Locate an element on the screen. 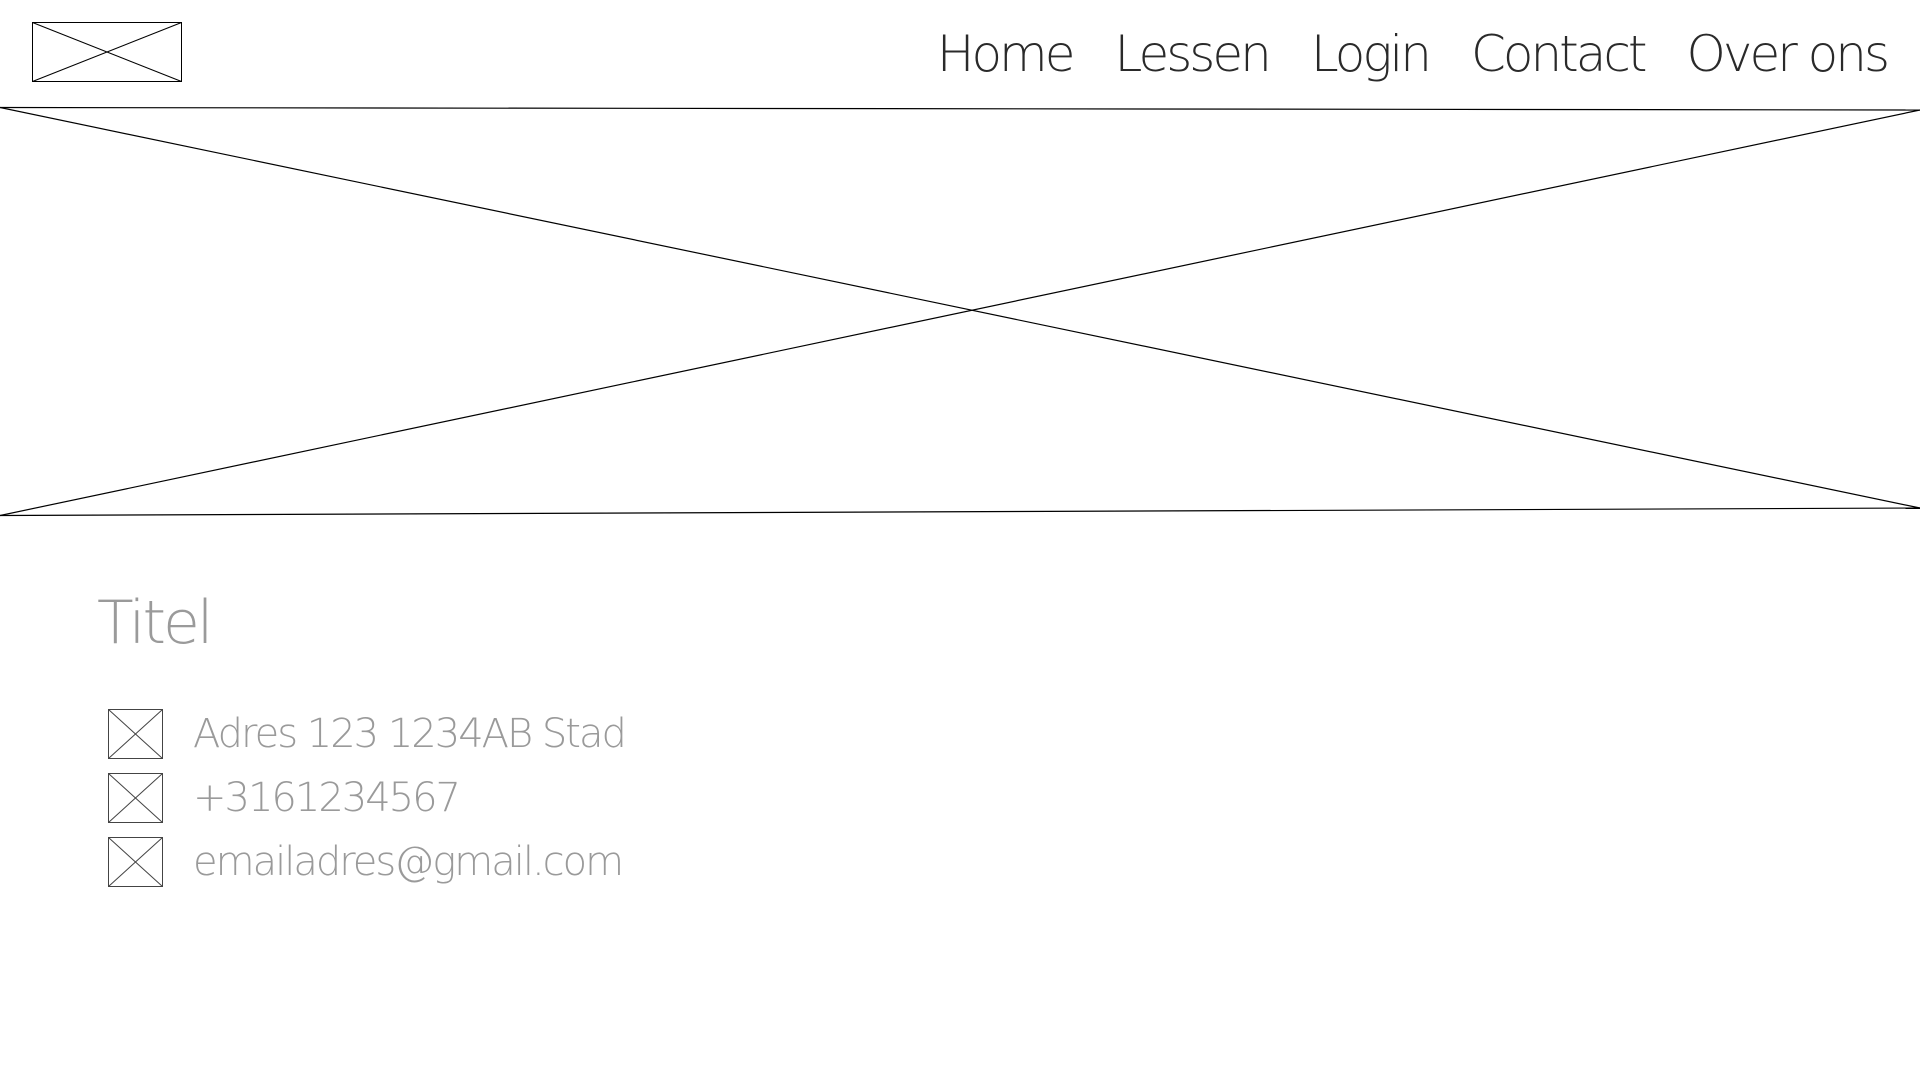  contact-email-item: emailadres@gmail.com is located at coordinates (366, 862).